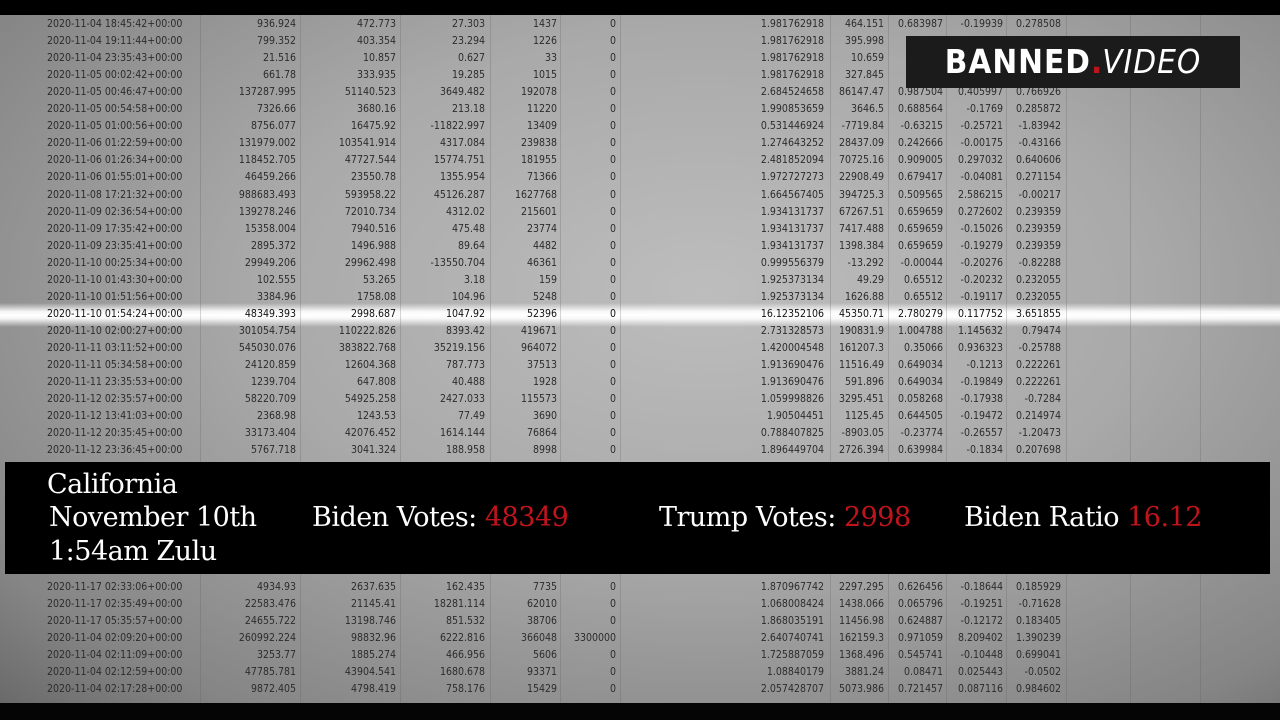  I want to click on table-cell: 936.924, so click(276, 24).